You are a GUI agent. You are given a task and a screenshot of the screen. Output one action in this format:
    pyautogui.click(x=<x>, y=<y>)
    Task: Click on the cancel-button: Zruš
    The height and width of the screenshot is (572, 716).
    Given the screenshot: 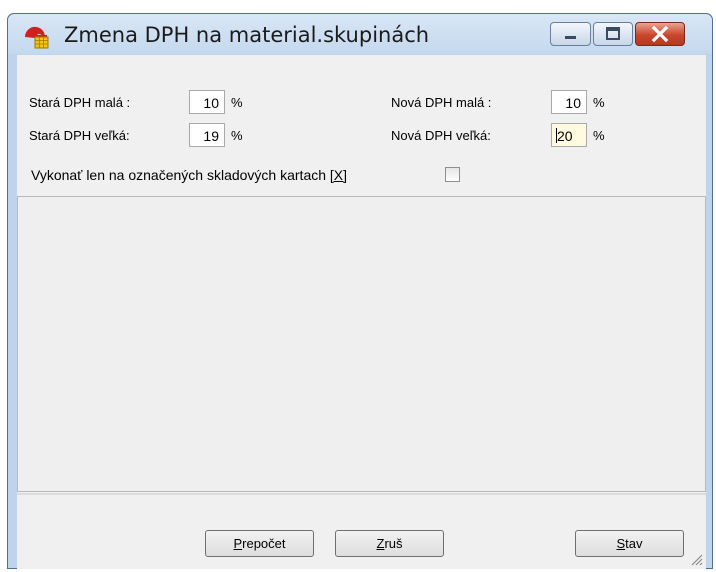 What is the action you would take?
    pyautogui.click(x=389, y=543)
    